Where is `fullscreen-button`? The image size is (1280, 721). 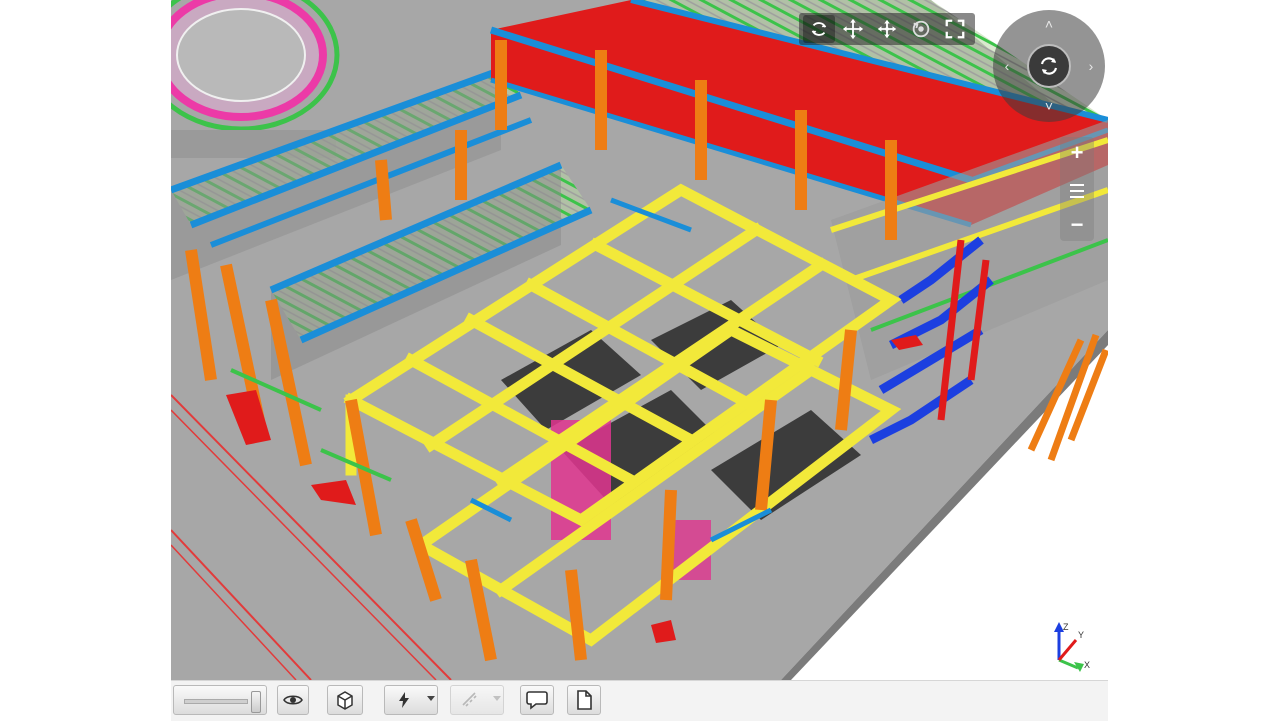
fullscreen-button is located at coordinates (955, 29).